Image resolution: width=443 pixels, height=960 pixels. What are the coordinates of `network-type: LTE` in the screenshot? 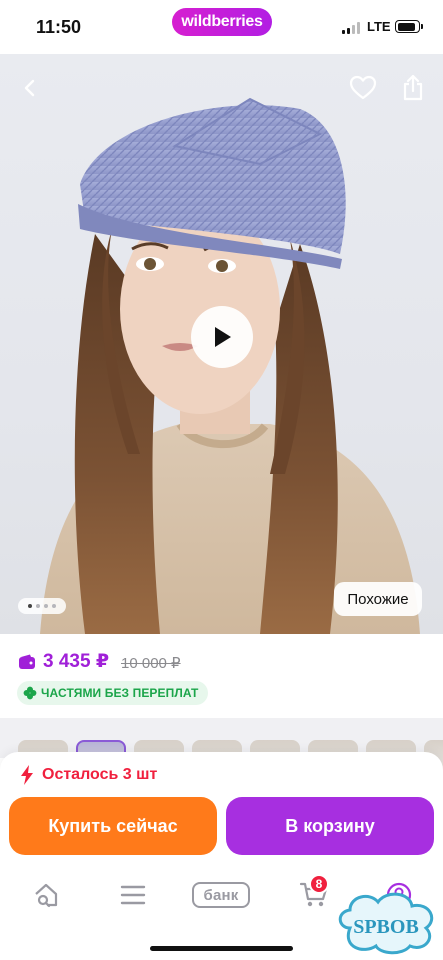 It's located at (379, 26).